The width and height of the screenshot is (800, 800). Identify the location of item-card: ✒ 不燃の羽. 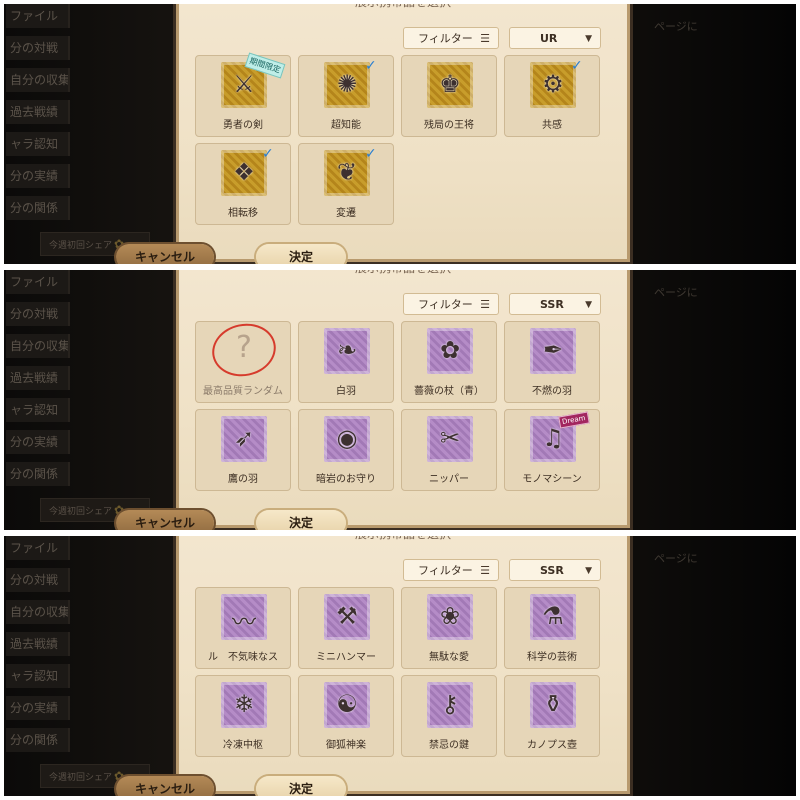
(552, 362).